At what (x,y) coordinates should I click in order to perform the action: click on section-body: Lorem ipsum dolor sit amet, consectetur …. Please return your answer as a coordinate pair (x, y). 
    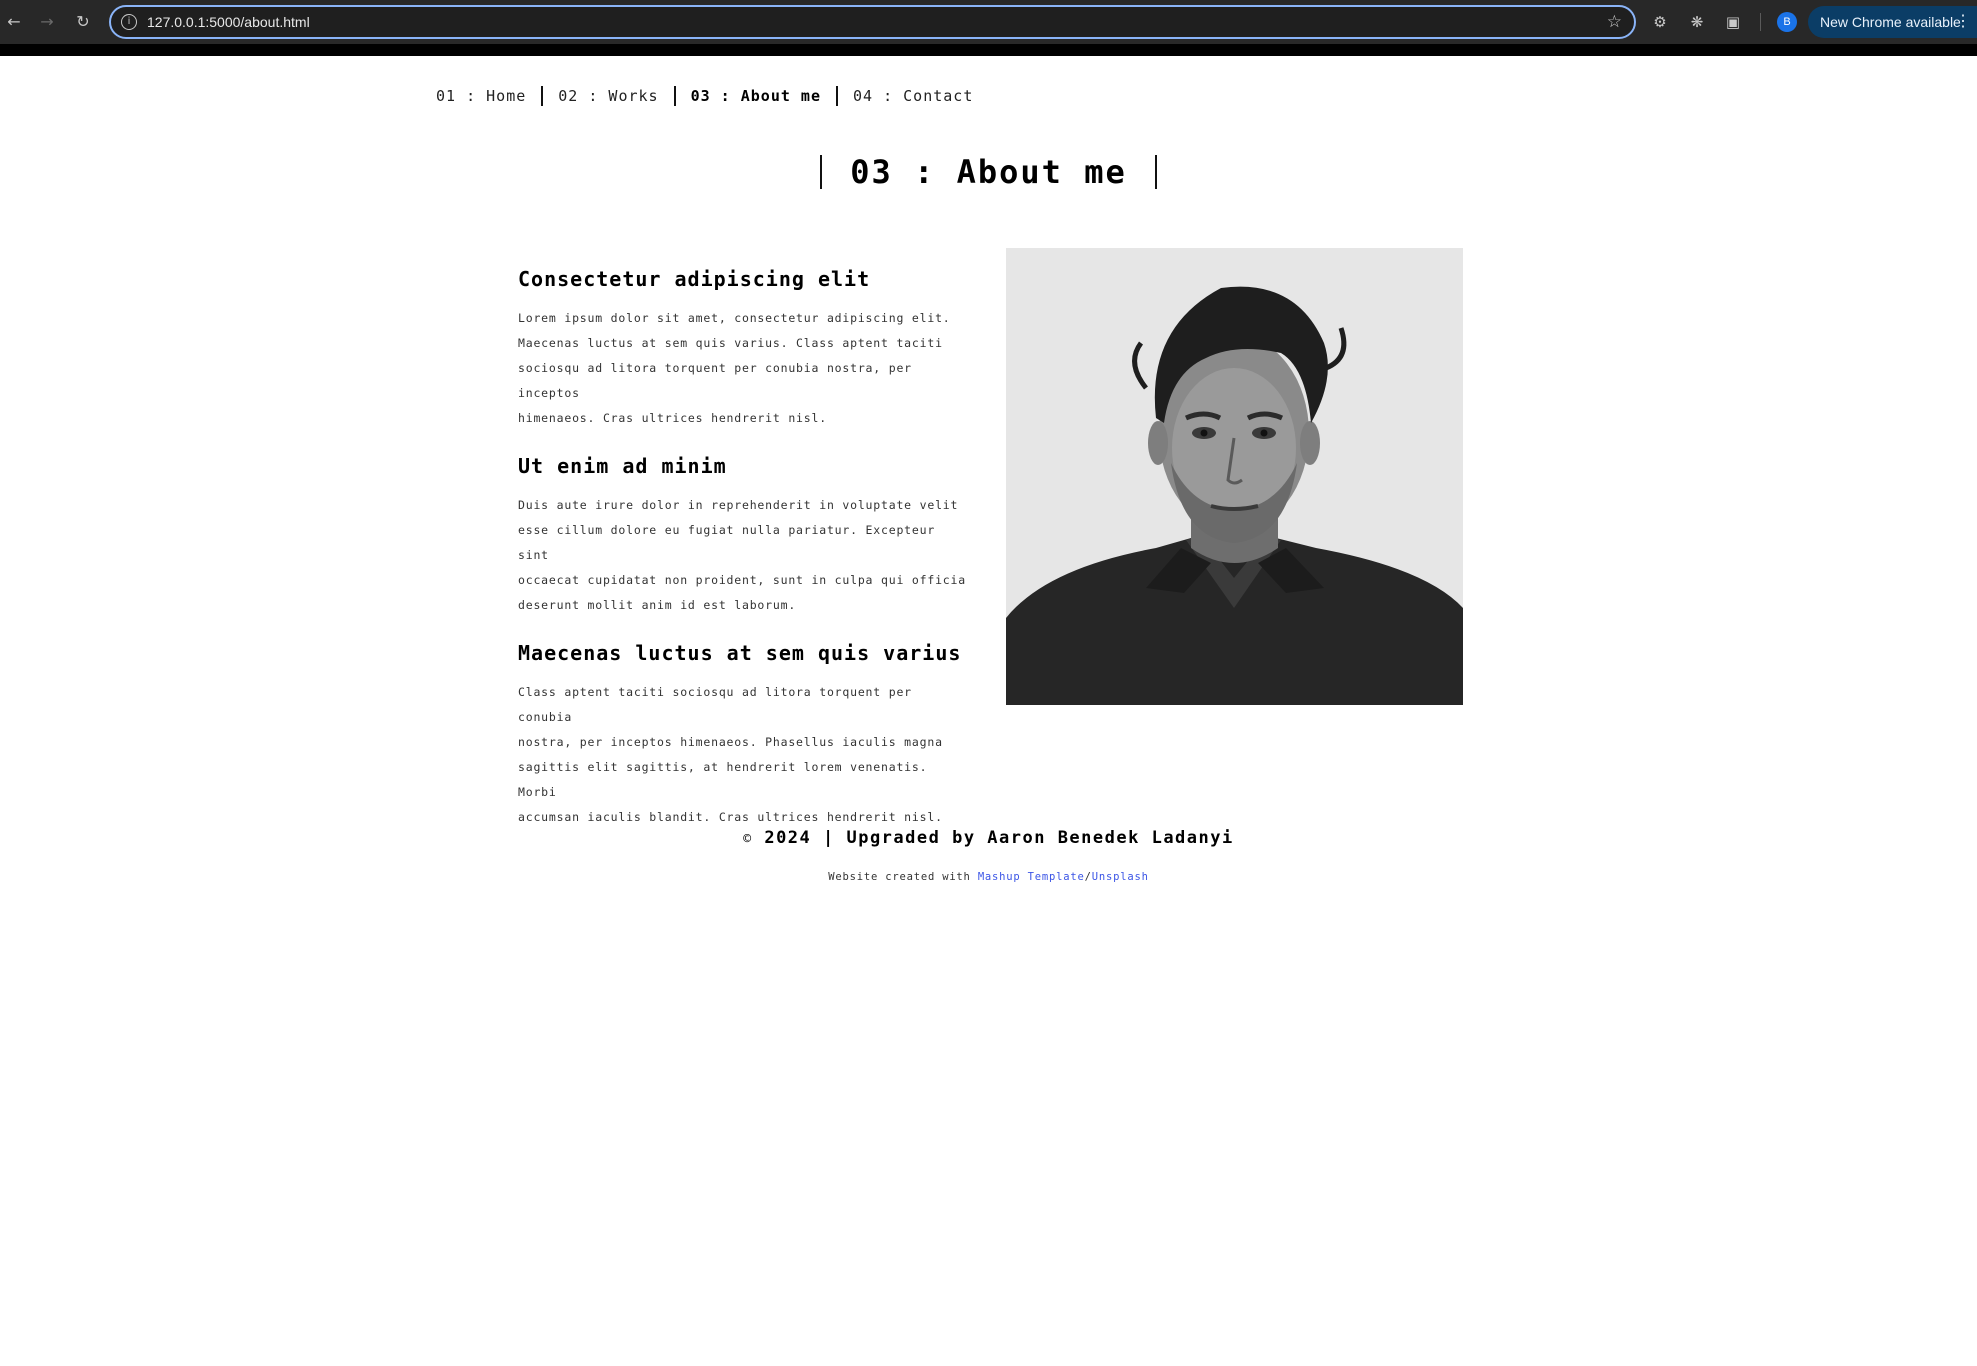
    Looking at the image, I should click on (734, 368).